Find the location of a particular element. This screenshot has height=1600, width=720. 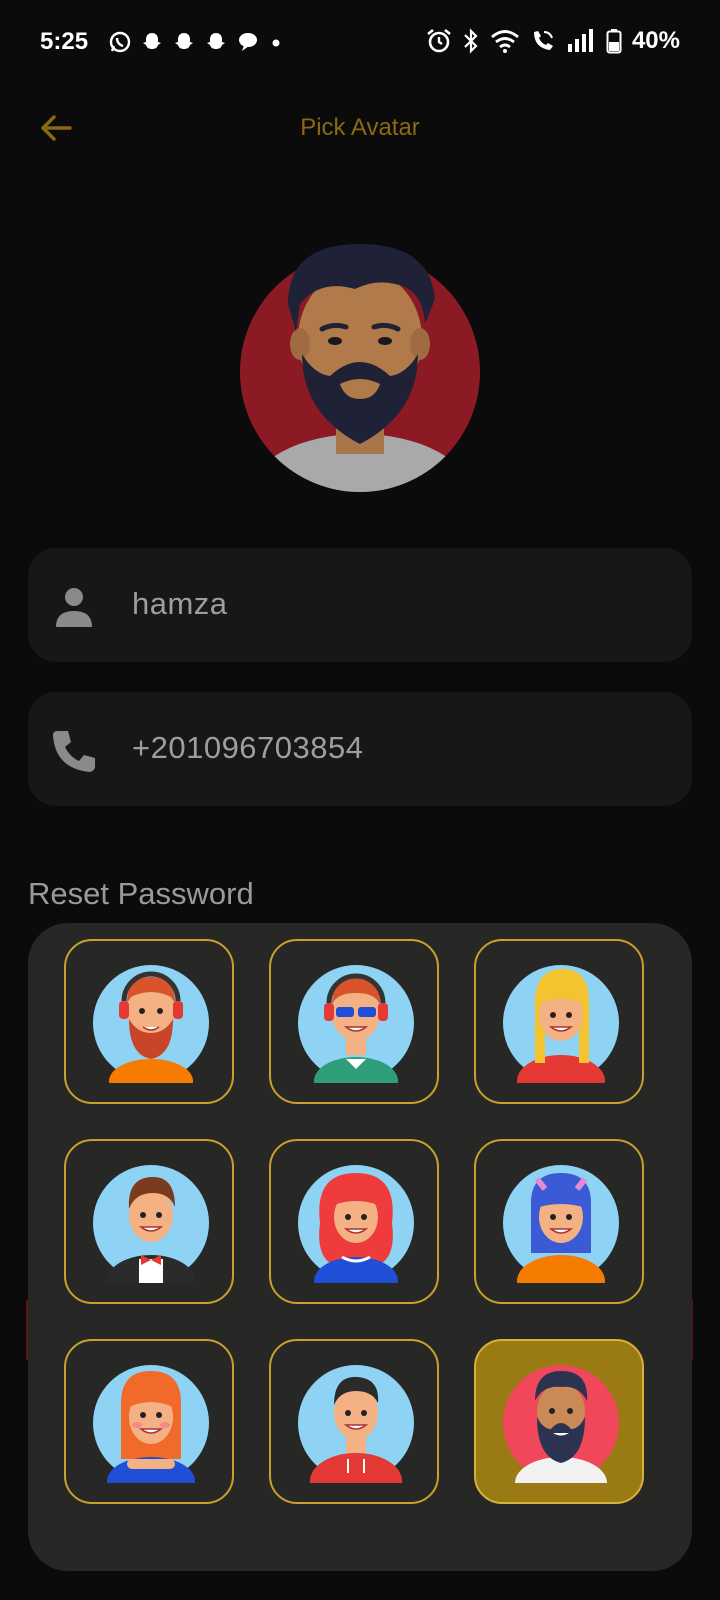

avatar-bearded-man-headphones is located at coordinates (151, 1024).